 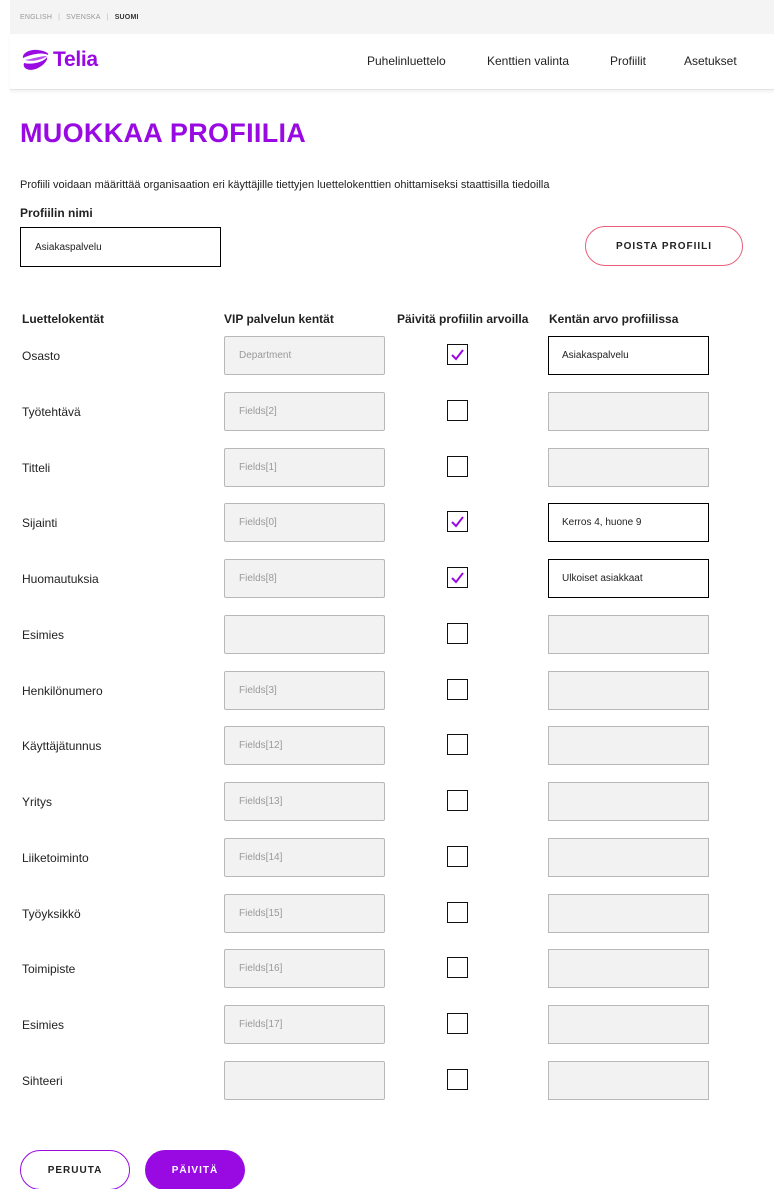 What do you see at coordinates (528, 61) in the screenshot?
I see `nav-kenttien-valinta: Kenttien valinta` at bounding box center [528, 61].